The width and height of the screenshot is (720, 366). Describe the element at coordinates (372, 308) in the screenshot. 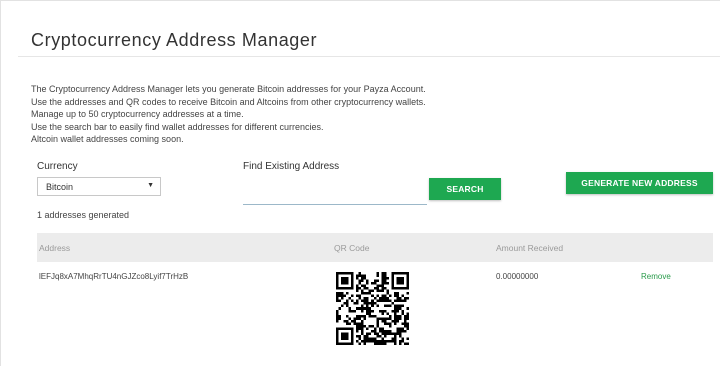

I see `qr-code-icon` at that location.